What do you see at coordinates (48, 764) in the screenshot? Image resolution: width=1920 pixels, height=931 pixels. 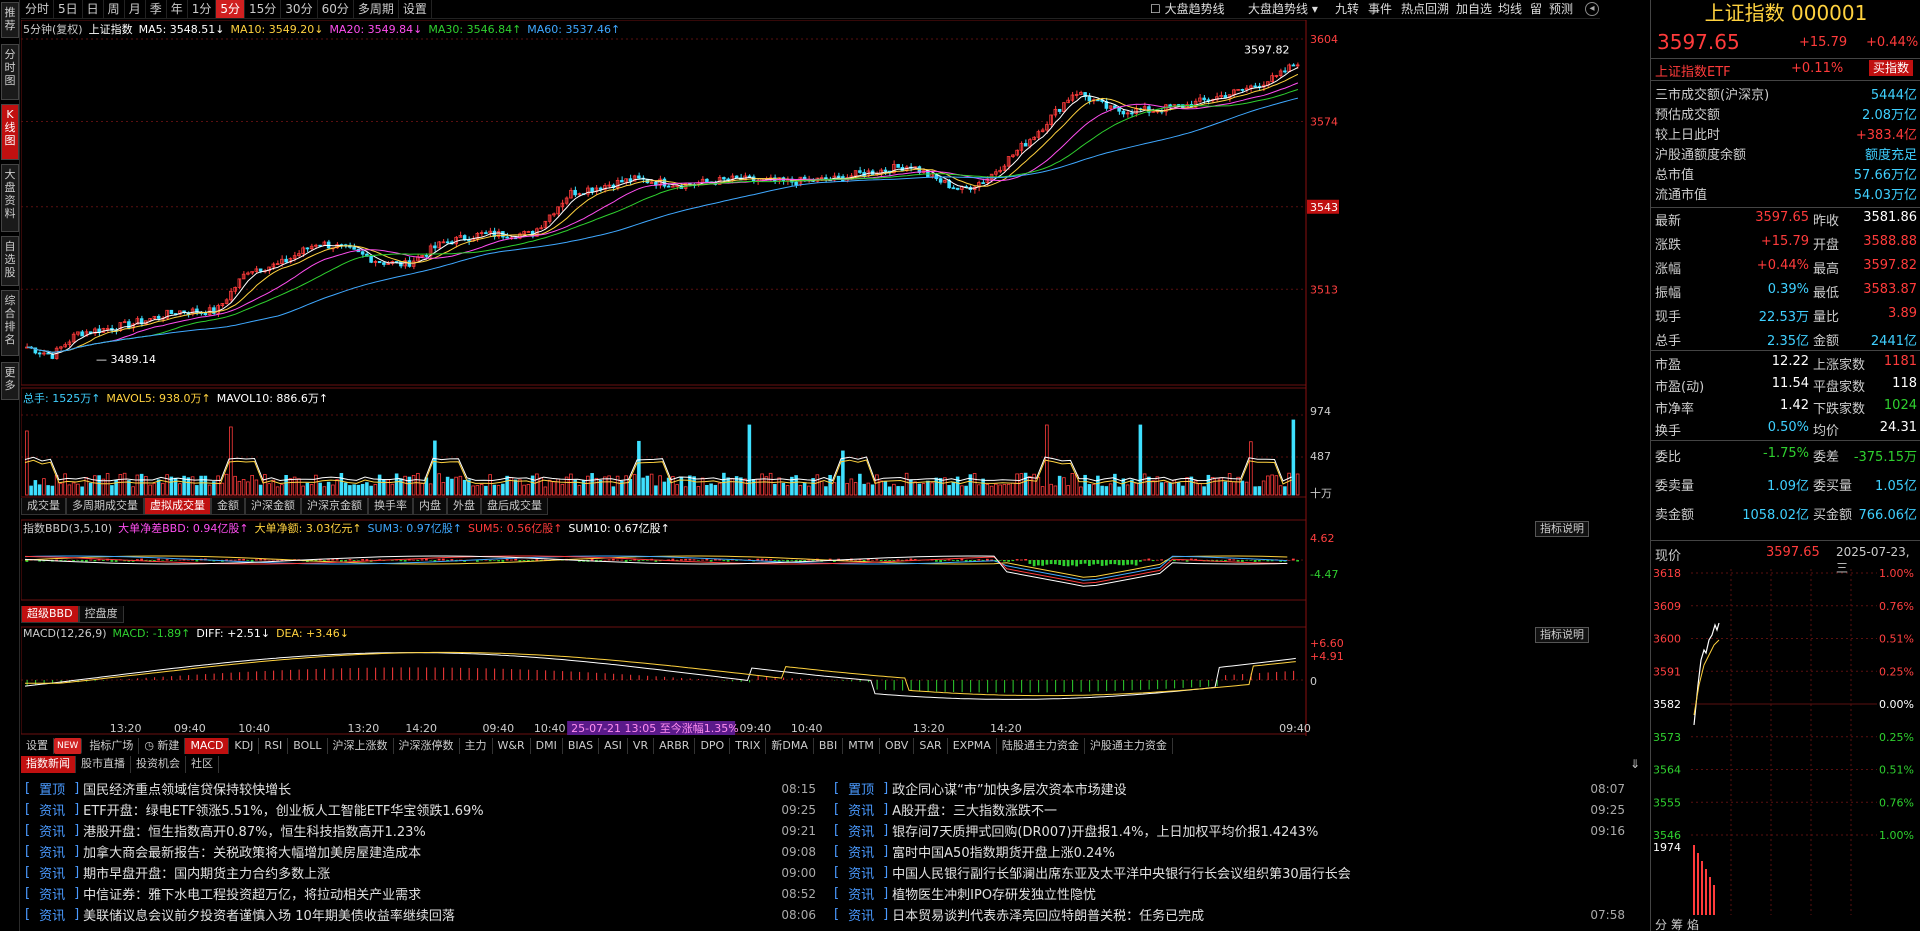 I see `news-tab-0: 指数新闻` at bounding box center [48, 764].